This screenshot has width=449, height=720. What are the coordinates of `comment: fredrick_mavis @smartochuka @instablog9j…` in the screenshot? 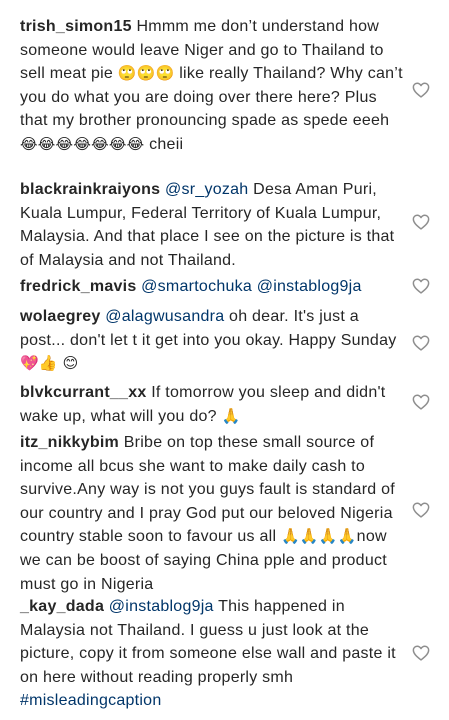 It's located at (214, 287).